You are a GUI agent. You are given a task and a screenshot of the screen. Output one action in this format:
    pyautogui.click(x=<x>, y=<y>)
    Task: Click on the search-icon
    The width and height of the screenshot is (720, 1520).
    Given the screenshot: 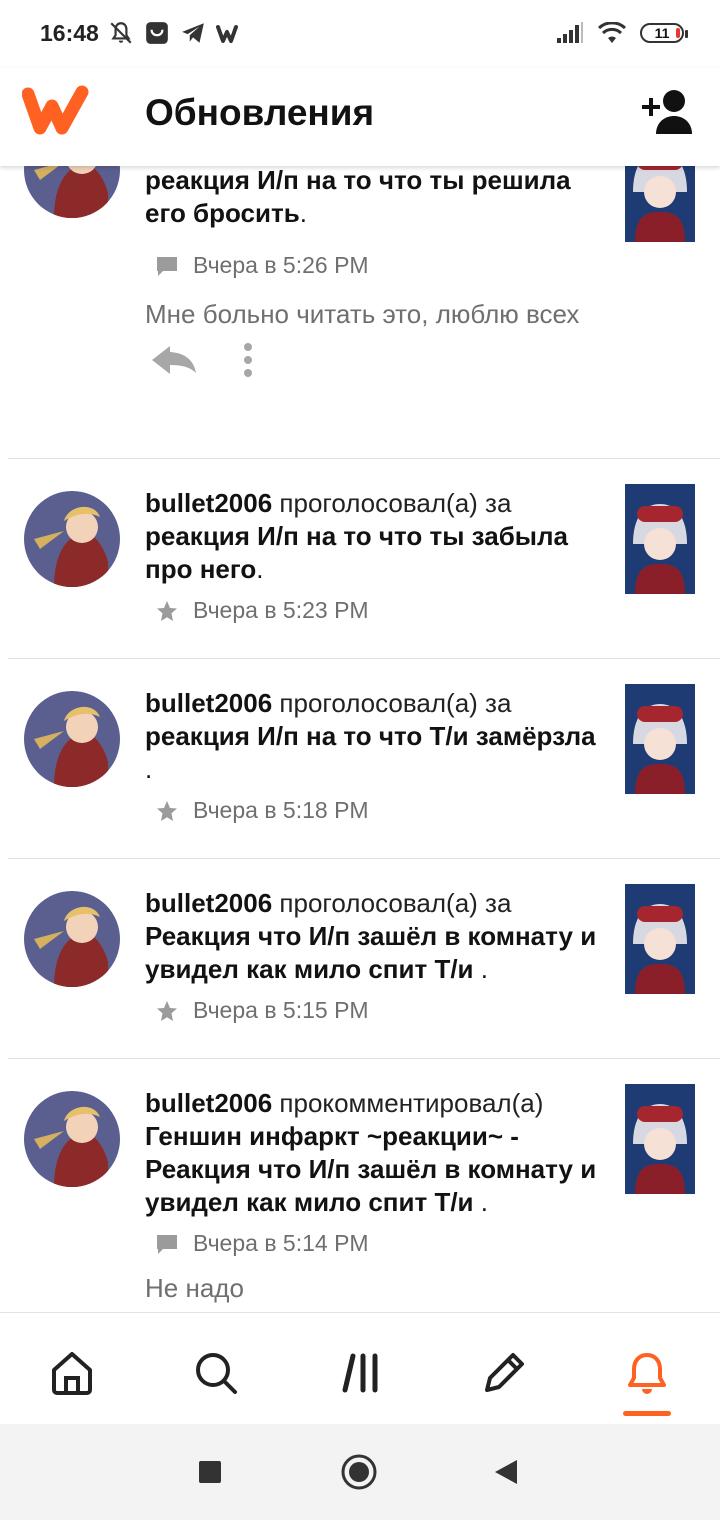 What is the action you would take?
    pyautogui.click(x=216, y=1373)
    